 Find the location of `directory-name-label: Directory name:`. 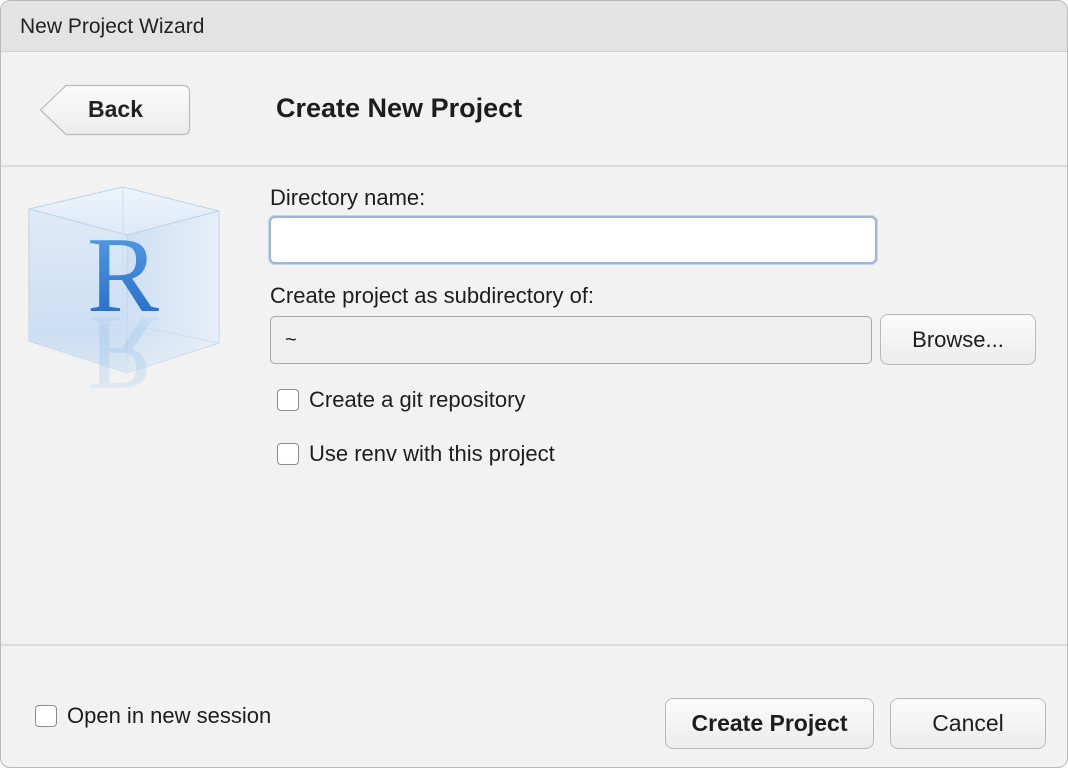

directory-name-label: Directory name: is located at coordinates (348, 197).